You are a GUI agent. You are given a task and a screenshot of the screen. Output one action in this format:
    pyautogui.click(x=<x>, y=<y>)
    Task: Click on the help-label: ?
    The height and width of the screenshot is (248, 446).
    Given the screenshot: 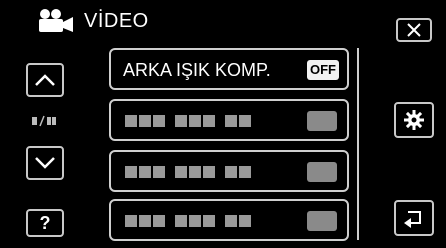 What is the action you would take?
    pyautogui.click(x=45, y=222)
    